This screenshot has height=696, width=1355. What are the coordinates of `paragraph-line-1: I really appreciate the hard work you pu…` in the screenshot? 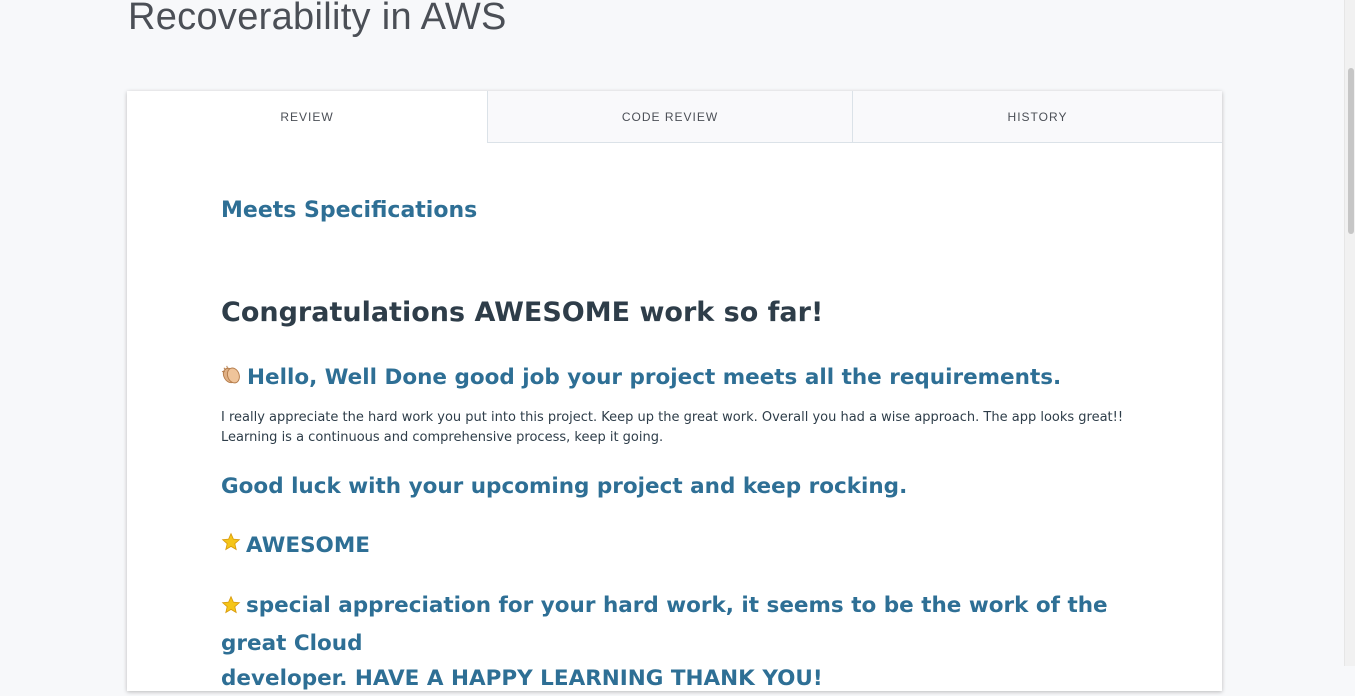 It's located at (672, 417).